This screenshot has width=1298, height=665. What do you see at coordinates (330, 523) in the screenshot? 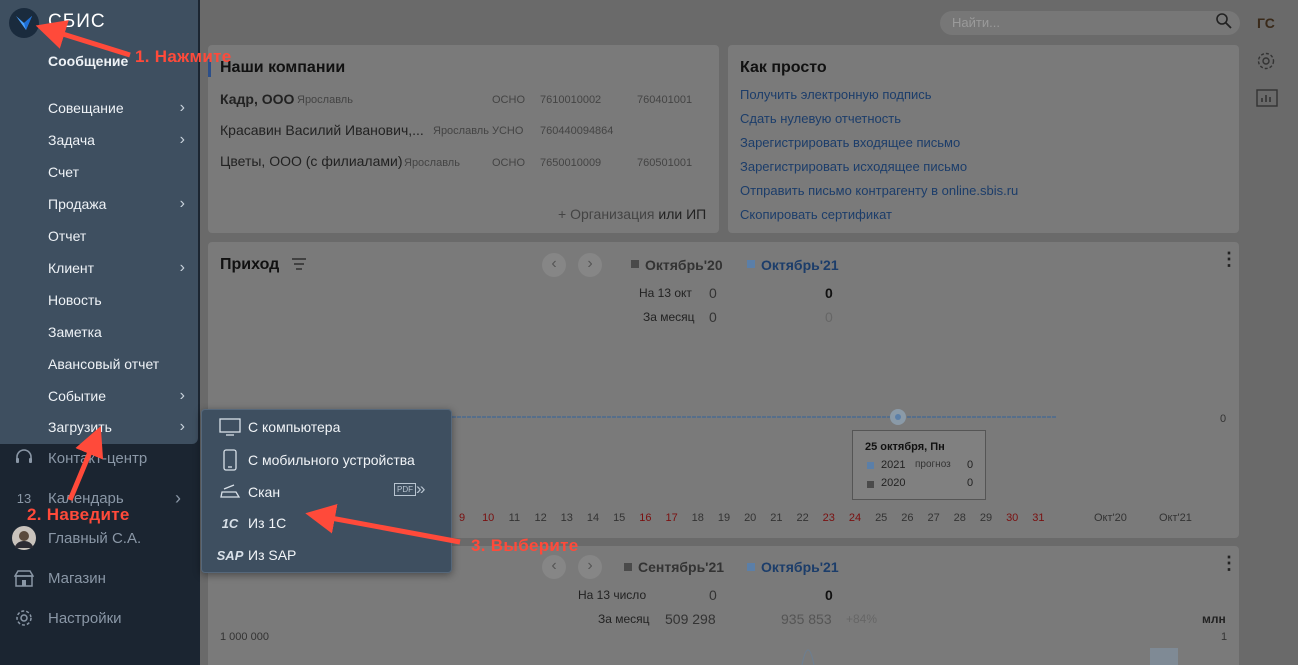
I see `upload-from-1c: 1С Из 1С` at bounding box center [330, 523].